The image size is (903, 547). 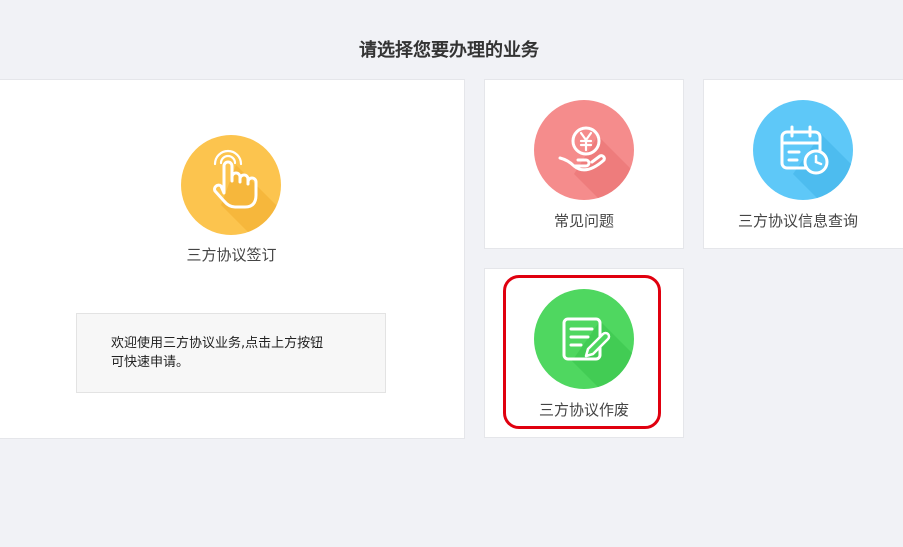 What do you see at coordinates (449, 50) in the screenshot?
I see `page-title: 请选择您要办理的业务` at bounding box center [449, 50].